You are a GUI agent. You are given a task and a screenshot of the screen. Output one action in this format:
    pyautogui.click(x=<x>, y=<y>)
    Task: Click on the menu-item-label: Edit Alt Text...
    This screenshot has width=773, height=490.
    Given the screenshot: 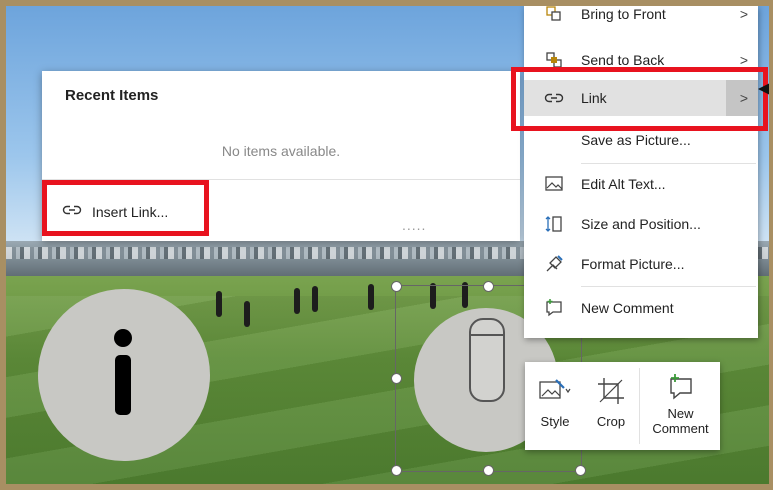 What is the action you would take?
    pyautogui.click(x=623, y=184)
    